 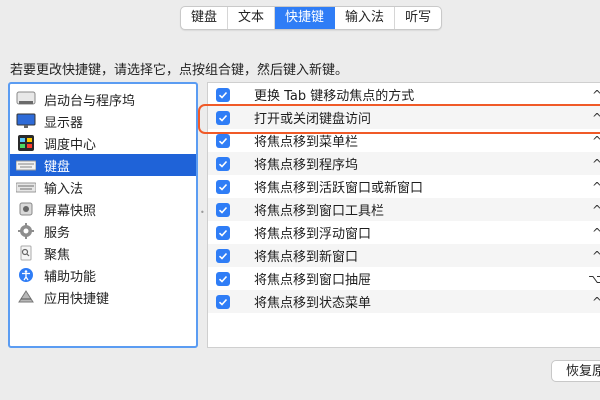 What do you see at coordinates (404, 255) in the screenshot?
I see `shortcut-row: 将焦点移到新窗口 ^` at bounding box center [404, 255].